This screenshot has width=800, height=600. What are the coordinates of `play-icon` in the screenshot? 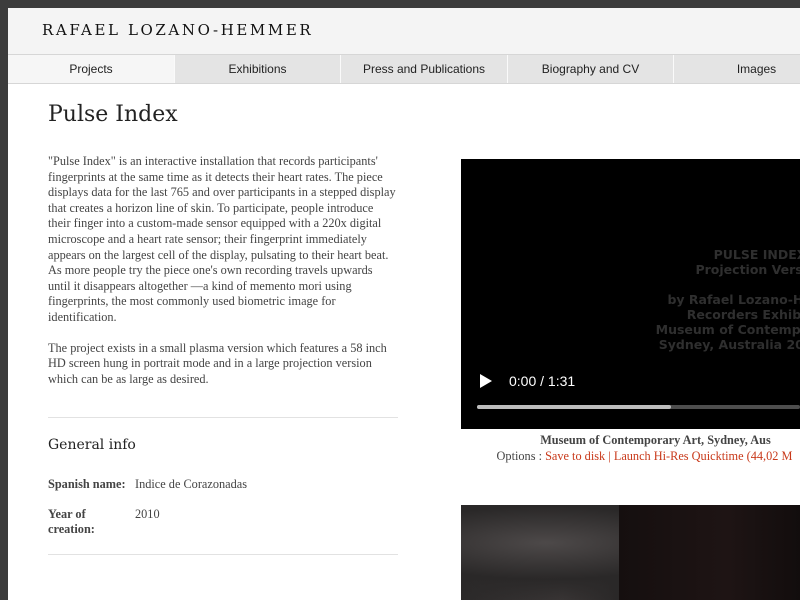 It's located at (486, 381).